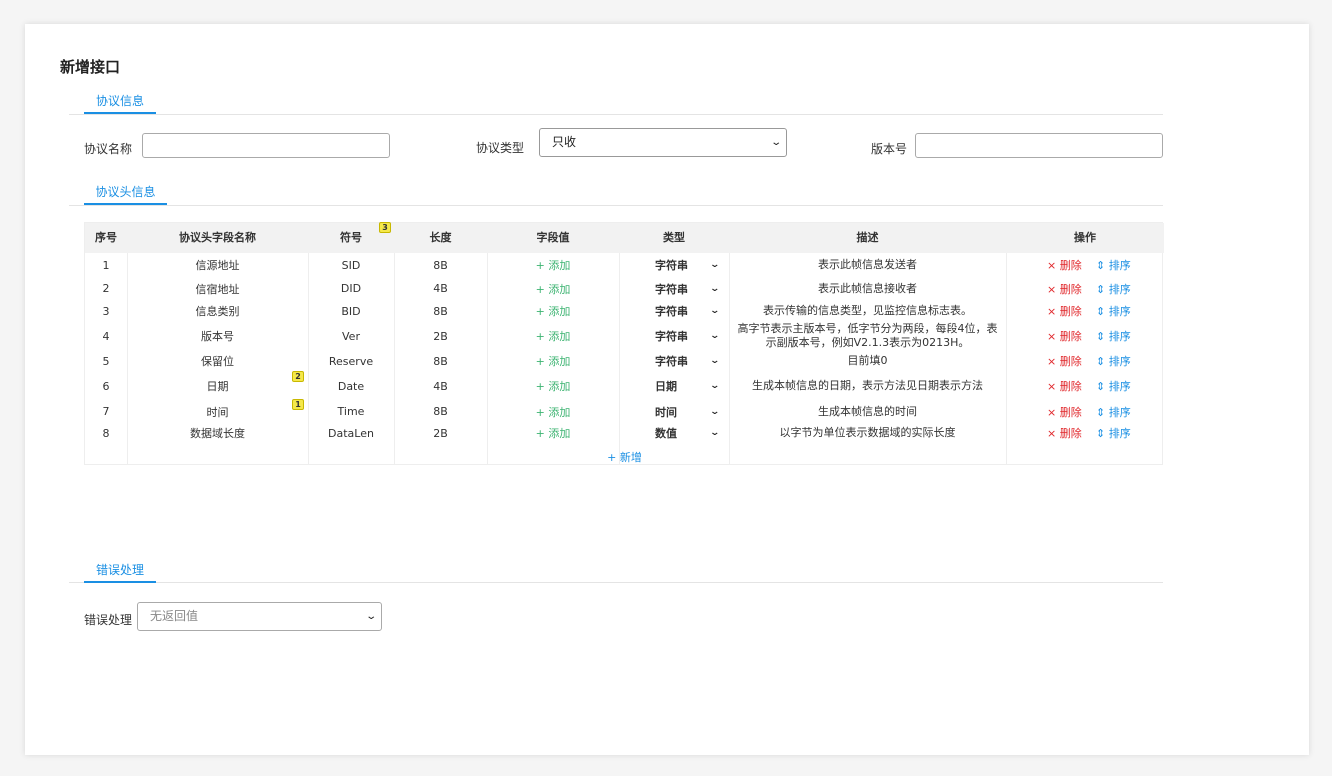 This screenshot has width=1332, height=776. Describe the element at coordinates (351, 361) in the screenshot. I see `field-symbol: Reserve` at that location.